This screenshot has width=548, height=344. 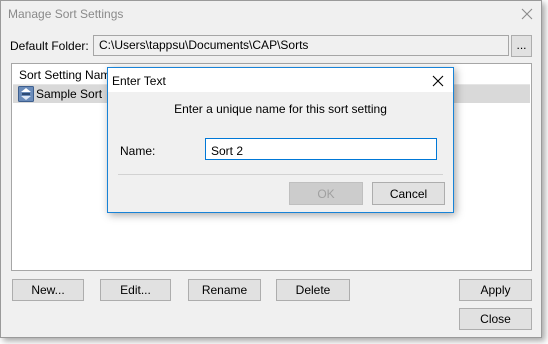 I want to click on window-close-button, so click(x=527, y=14).